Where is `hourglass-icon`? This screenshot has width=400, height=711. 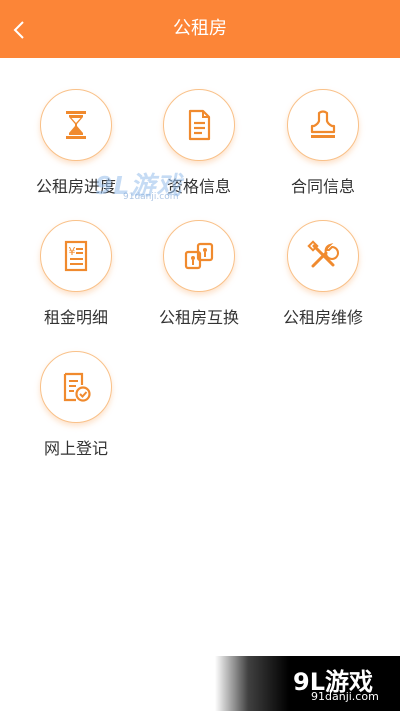 hourglass-icon is located at coordinates (76, 125).